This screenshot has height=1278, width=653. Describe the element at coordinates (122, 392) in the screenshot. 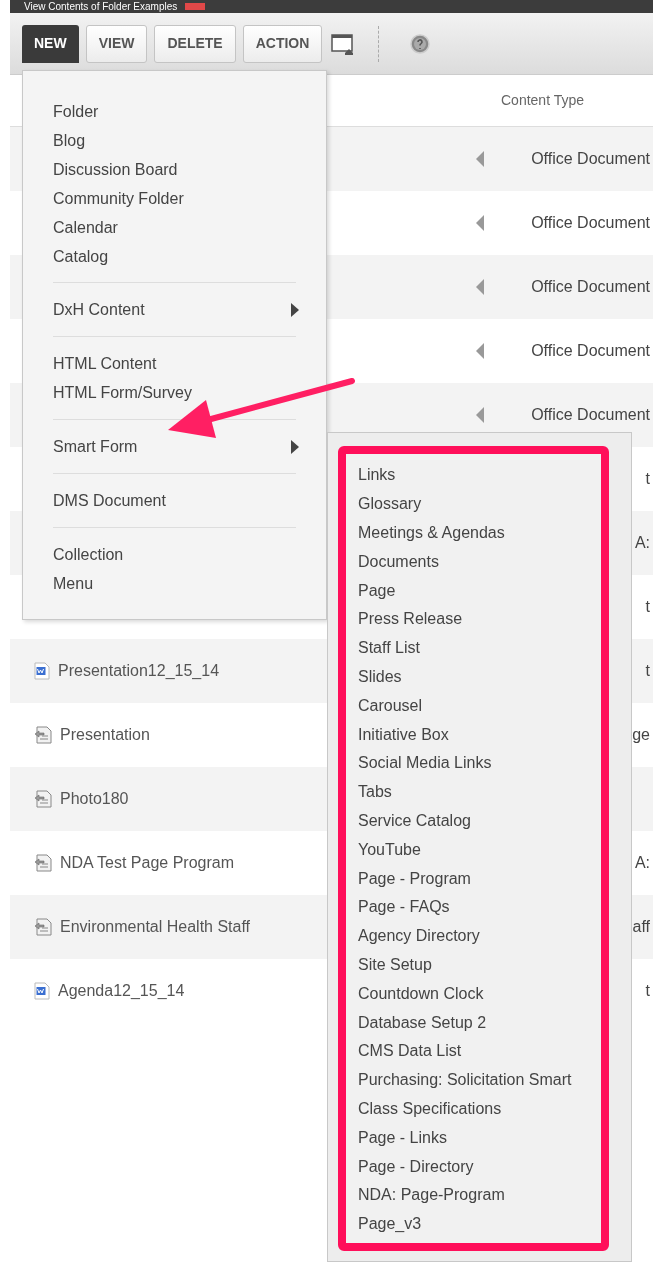

I see `menu-item-label: HTML Form/Survey` at that location.